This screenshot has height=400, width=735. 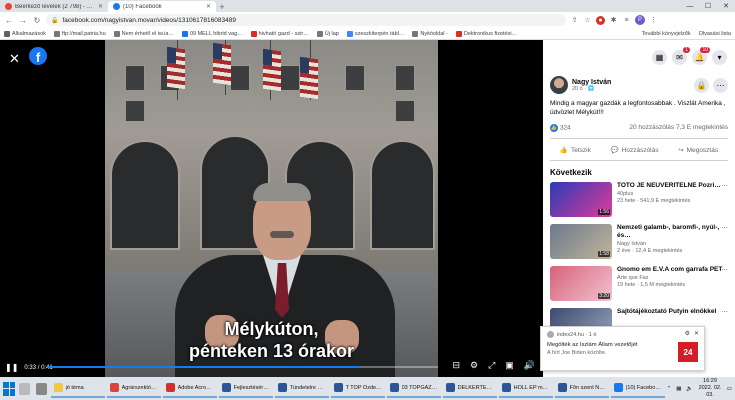 What do you see at coordinates (162, 6) in the screenshot?
I see `browser-tab: (10) Facebook ✕` at bounding box center [162, 6].